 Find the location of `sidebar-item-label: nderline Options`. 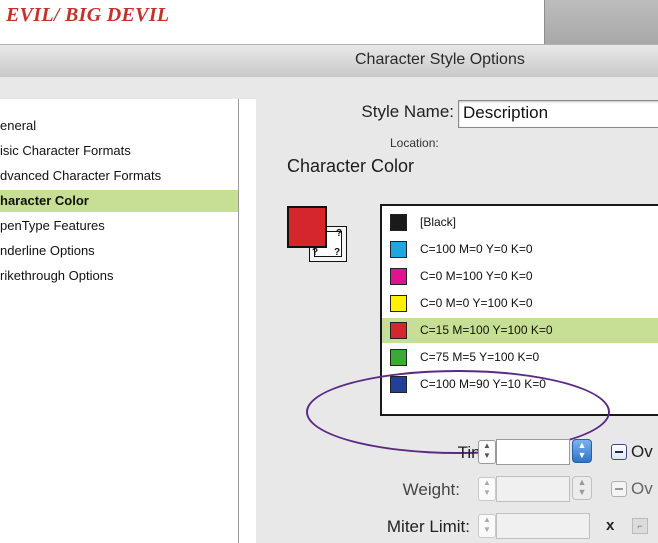

sidebar-item-label: nderline Options is located at coordinates (47, 250).